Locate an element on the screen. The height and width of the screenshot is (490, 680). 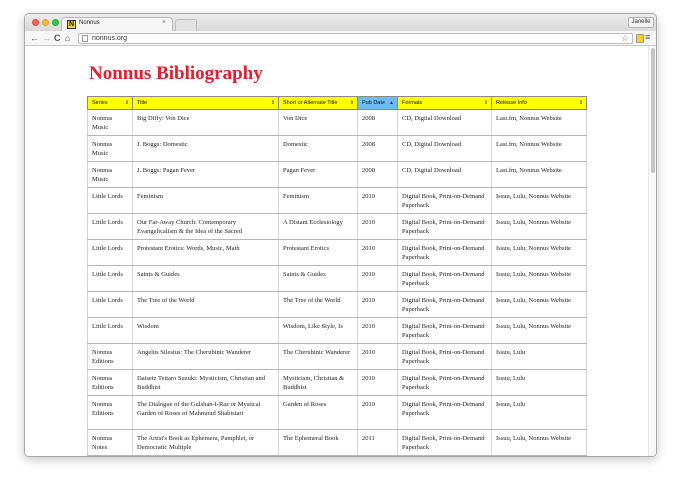
page-icon is located at coordinates (85, 38).